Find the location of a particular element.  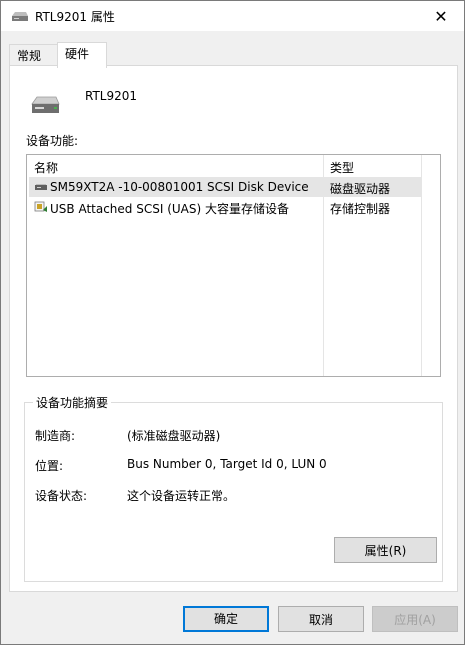

storage-controller-icon is located at coordinates (40, 206).